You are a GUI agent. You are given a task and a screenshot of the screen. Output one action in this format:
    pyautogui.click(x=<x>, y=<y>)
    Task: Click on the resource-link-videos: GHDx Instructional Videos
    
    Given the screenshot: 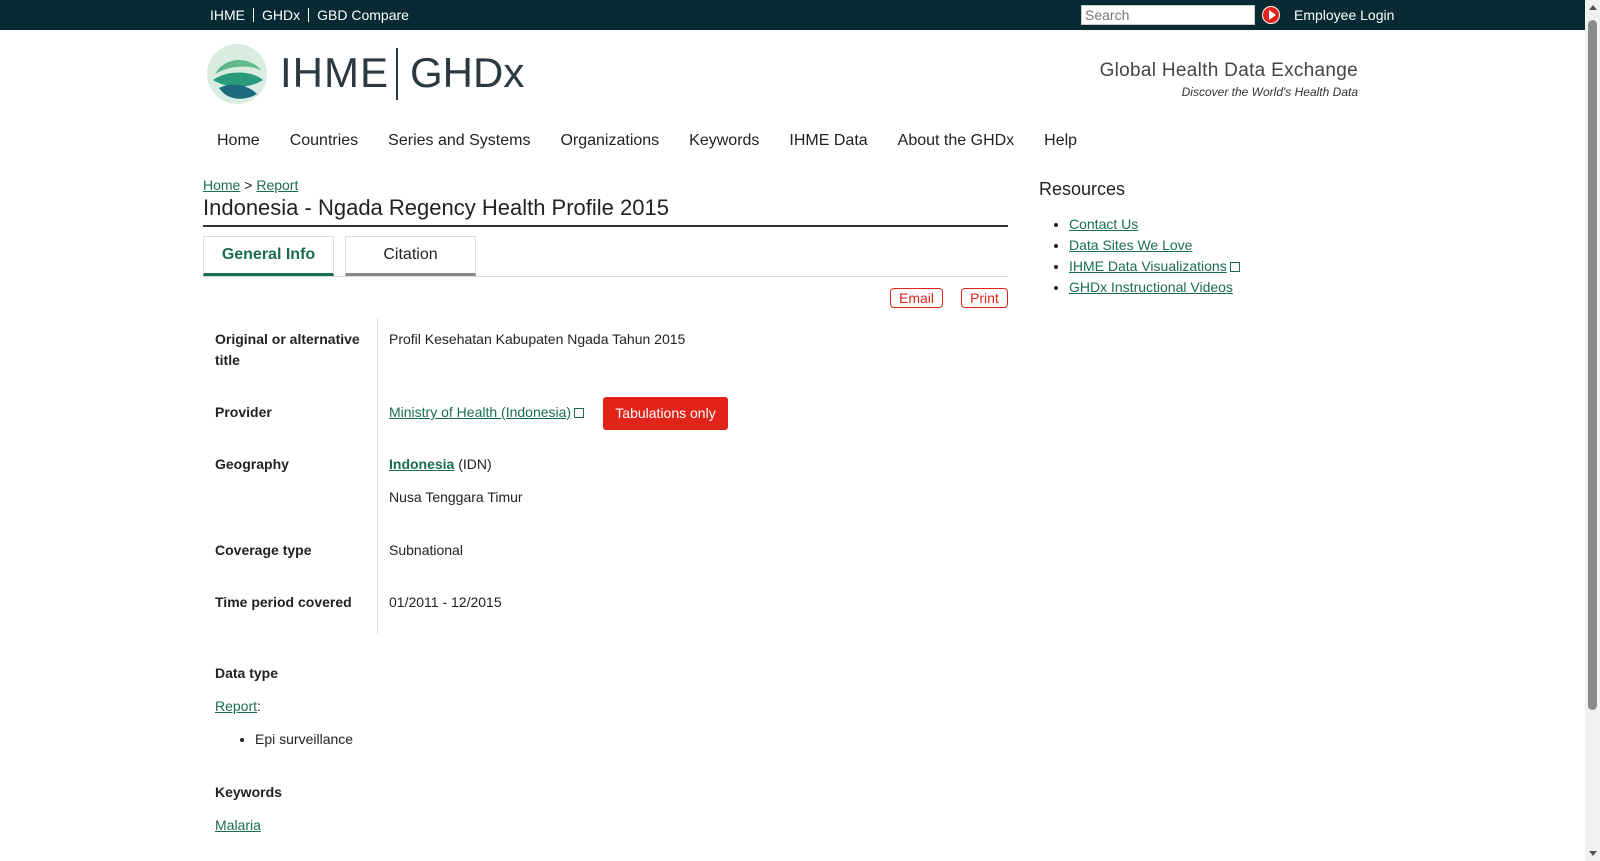 What is the action you would take?
    pyautogui.click(x=1151, y=287)
    